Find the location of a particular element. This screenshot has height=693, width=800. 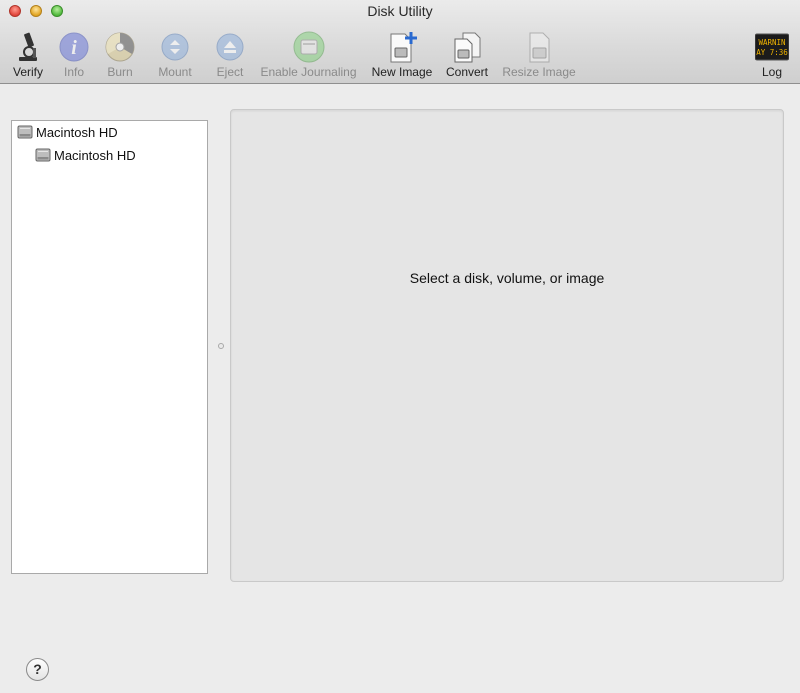

convert-button: Convert is located at coordinates (467, 56).